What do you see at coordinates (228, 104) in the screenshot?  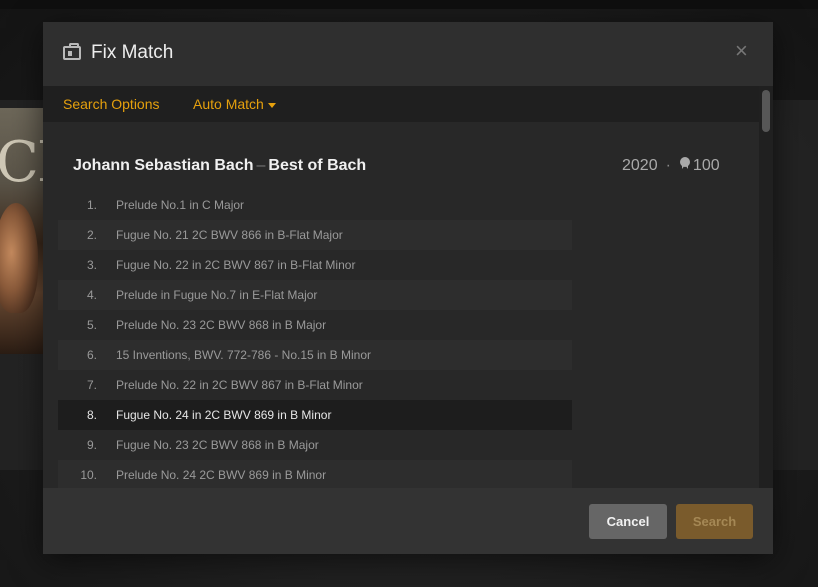 I see `auto-match-label: Auto Match` at bounding box center [228, 104].